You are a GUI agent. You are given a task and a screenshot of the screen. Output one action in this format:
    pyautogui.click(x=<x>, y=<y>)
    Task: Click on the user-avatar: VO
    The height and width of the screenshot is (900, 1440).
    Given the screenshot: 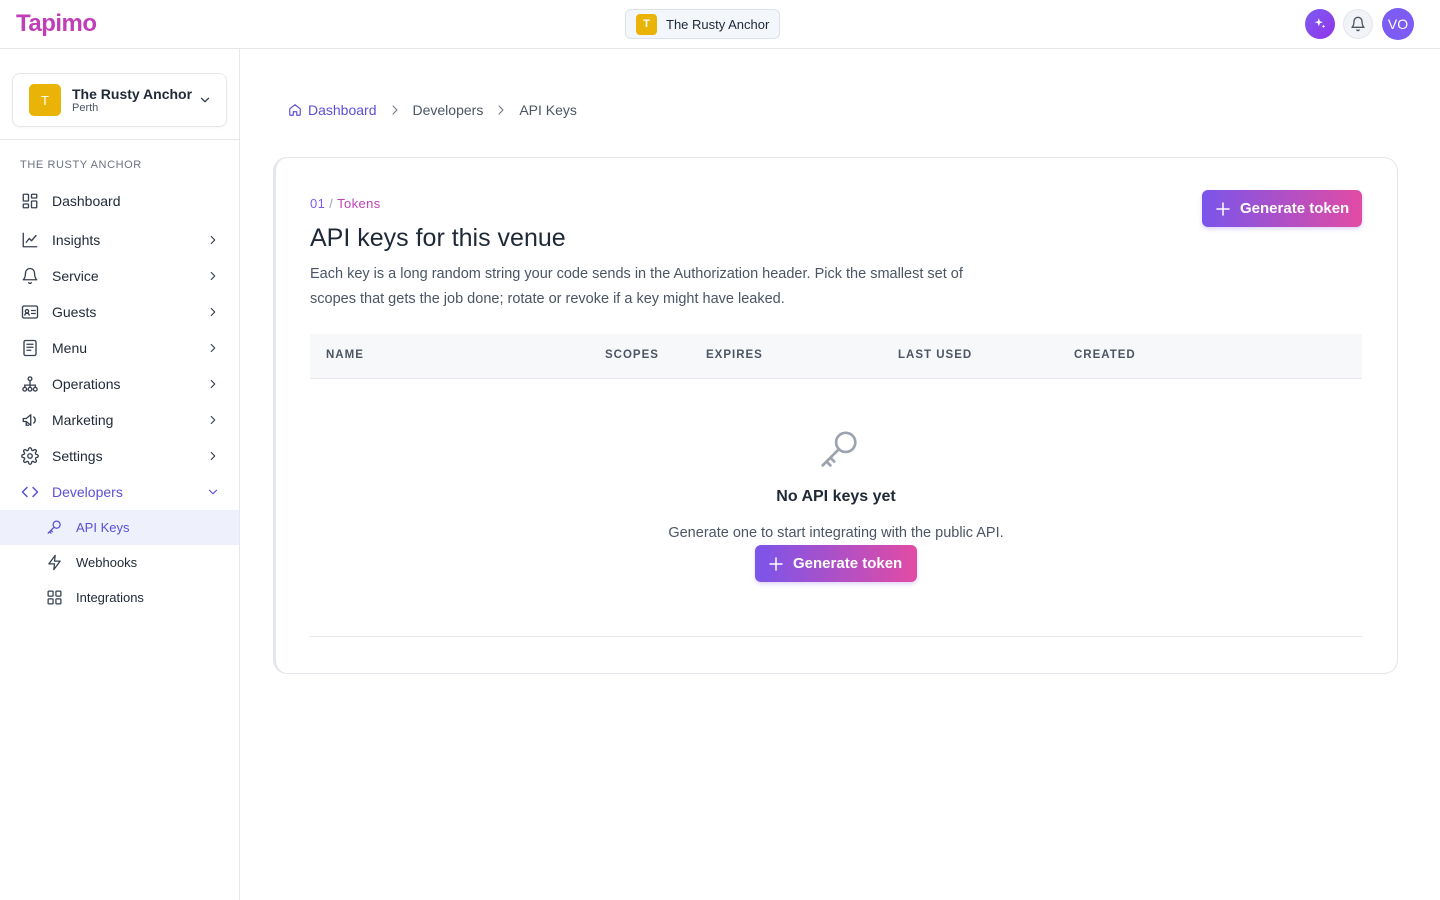 What is the action you would take?
    pyautogui.click(x=1398, y=24)
    